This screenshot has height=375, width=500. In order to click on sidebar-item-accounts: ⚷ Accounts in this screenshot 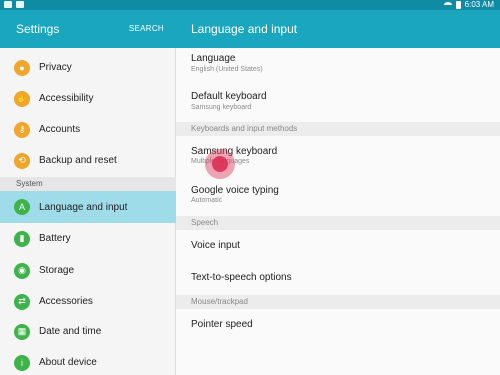, I will do `click(88, 129)`.